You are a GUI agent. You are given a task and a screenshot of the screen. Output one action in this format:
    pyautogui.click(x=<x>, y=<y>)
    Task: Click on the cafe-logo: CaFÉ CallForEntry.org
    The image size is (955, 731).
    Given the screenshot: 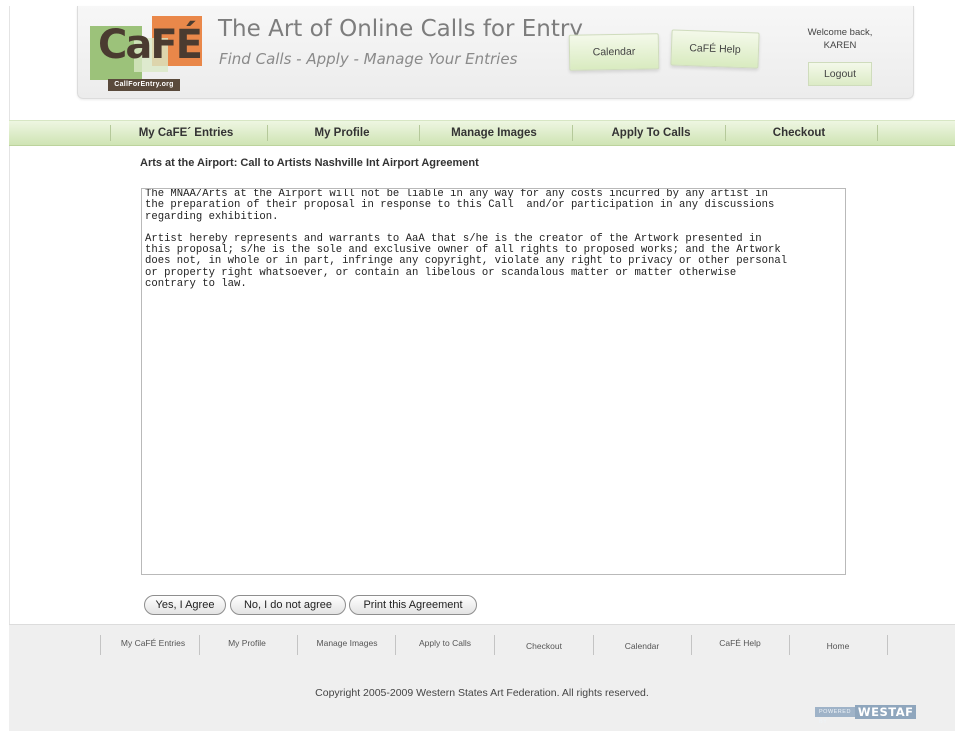 What is the action you would take?
    pyautogui.click(x=149, y=54)
    